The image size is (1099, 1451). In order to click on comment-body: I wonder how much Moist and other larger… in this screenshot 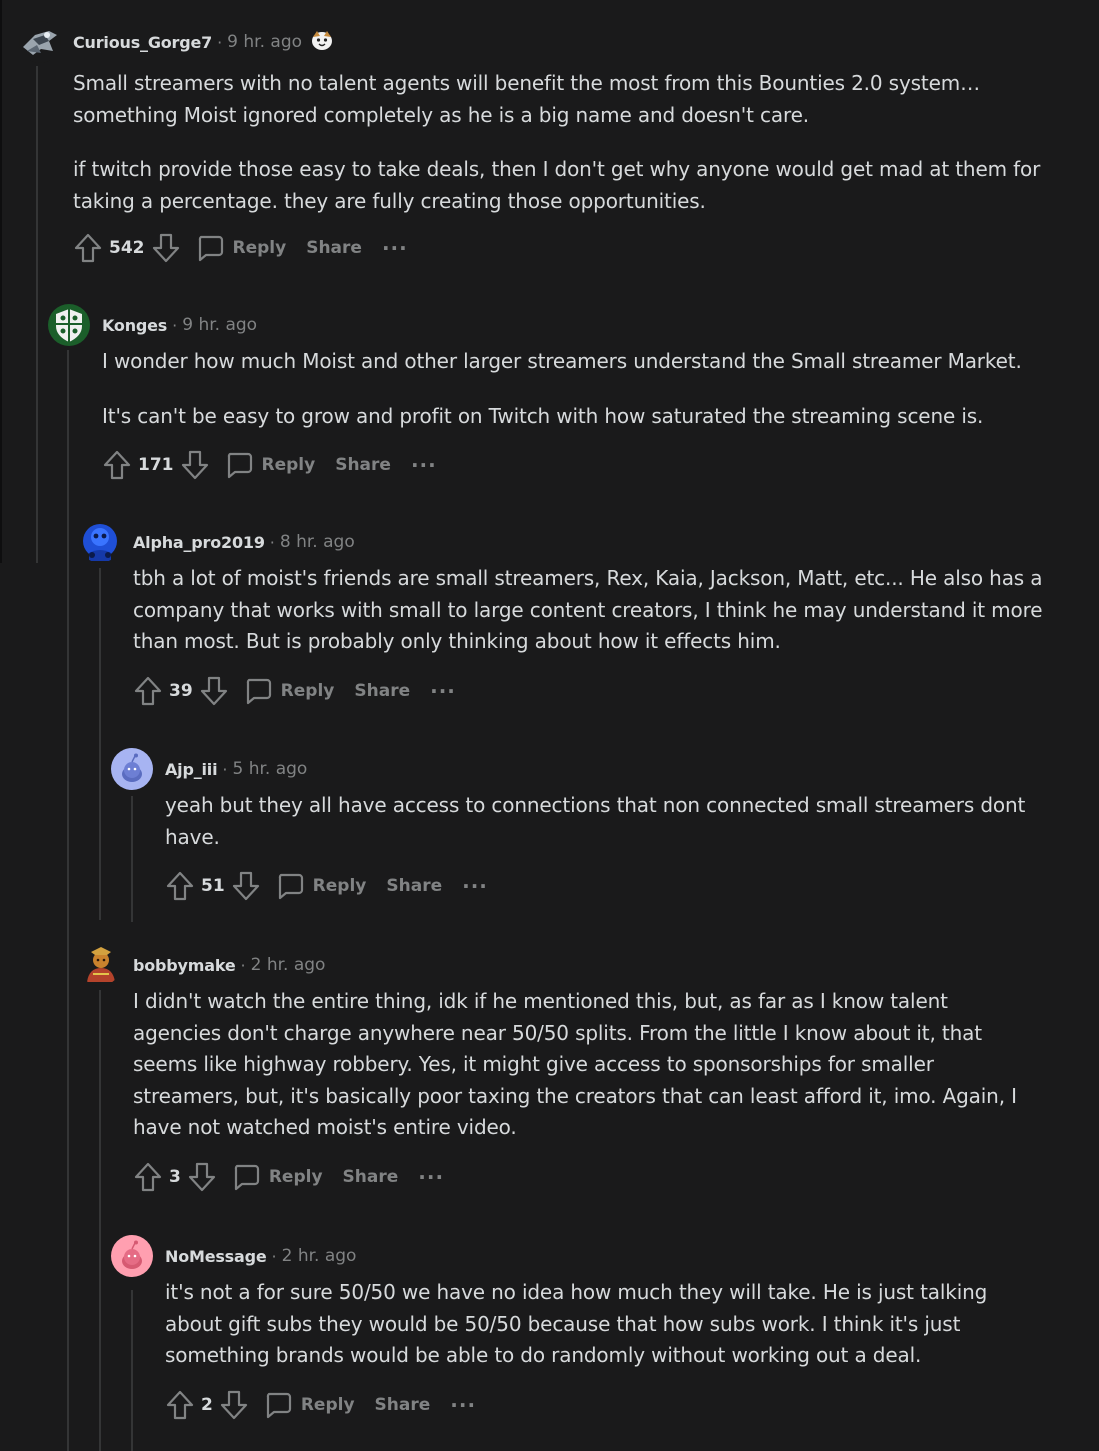, I will do `click(582, 389)`.